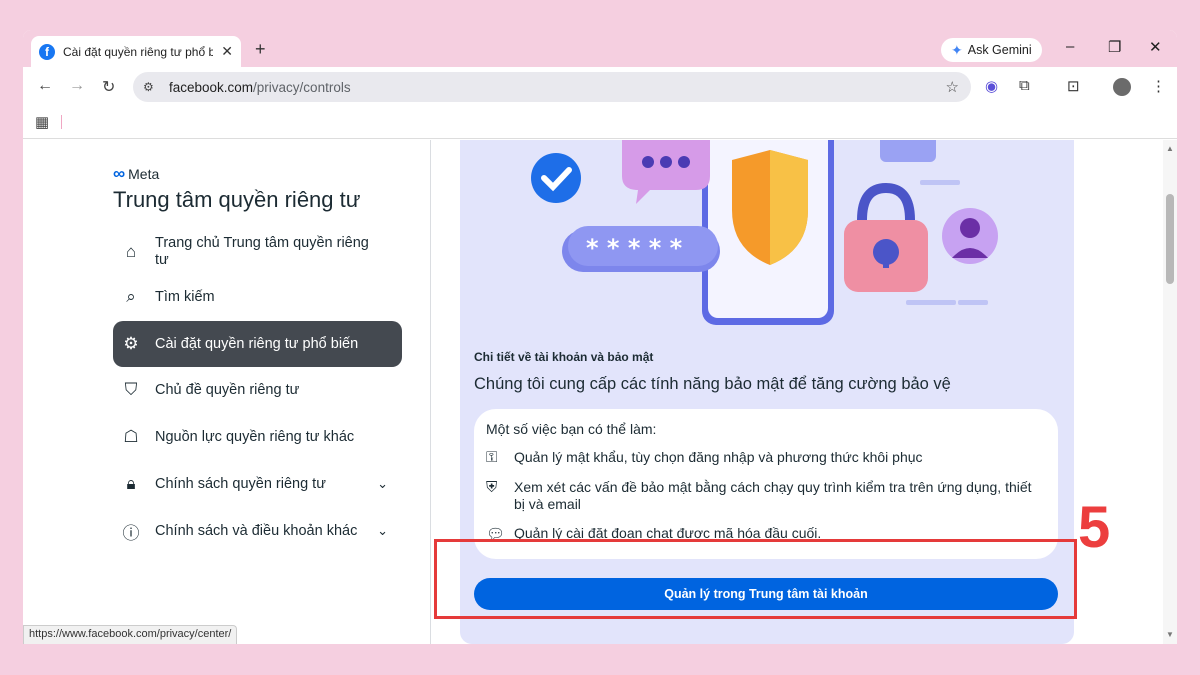 Image resolution: width=1200 pixels, height=675 pixels. I want to click on sidebar-item-label: Trang chủ Trung tâm quyền riêng tư, so click(262, 251).